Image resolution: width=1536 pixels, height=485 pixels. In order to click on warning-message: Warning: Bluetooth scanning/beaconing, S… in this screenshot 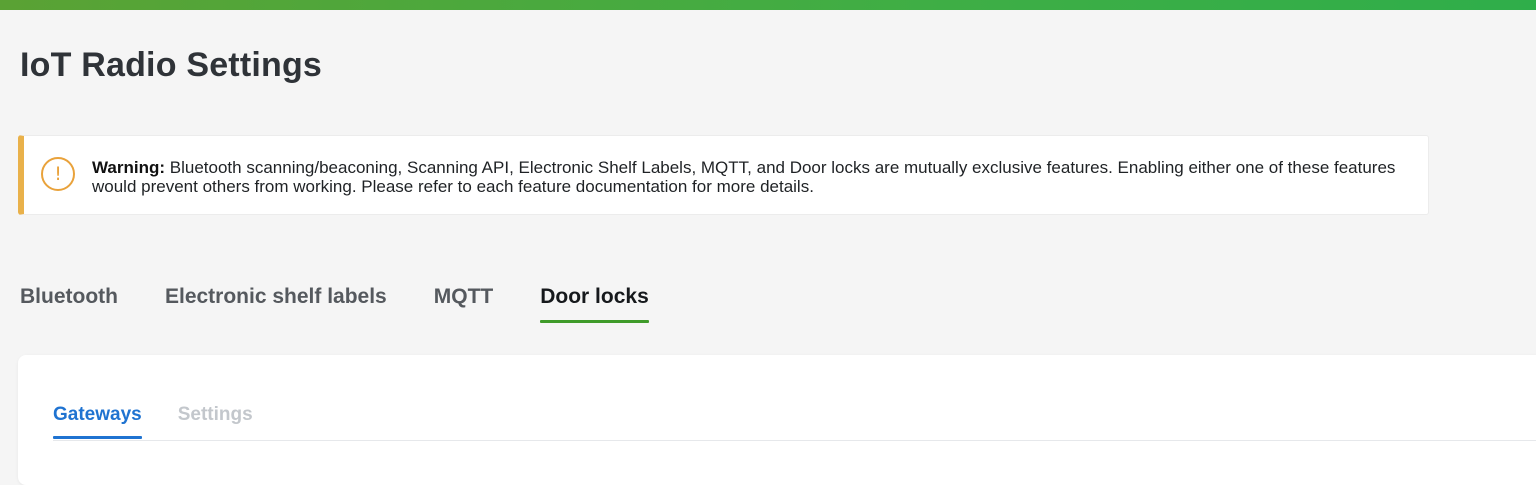, I will do `click(757, 177)`.